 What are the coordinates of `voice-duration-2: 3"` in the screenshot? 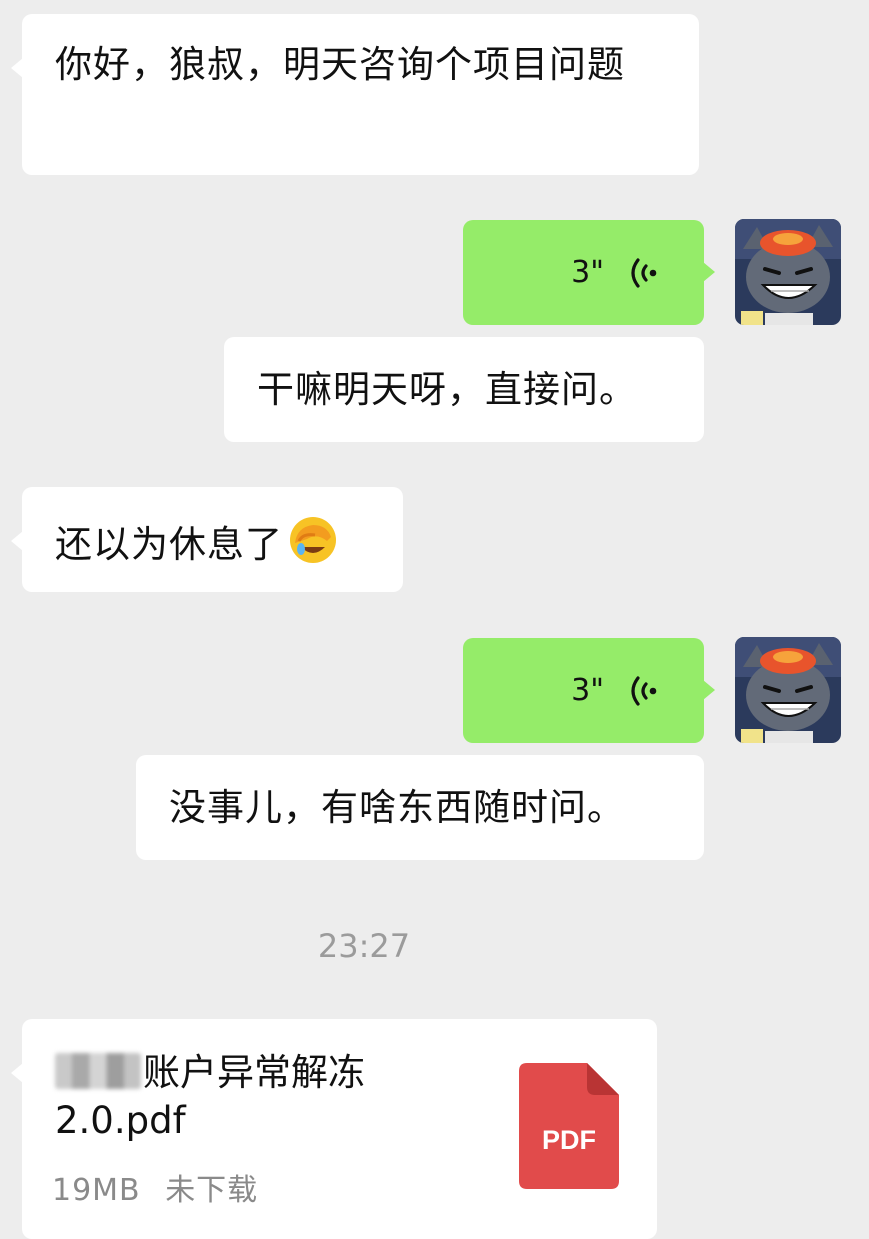 It's located at (587, 690).